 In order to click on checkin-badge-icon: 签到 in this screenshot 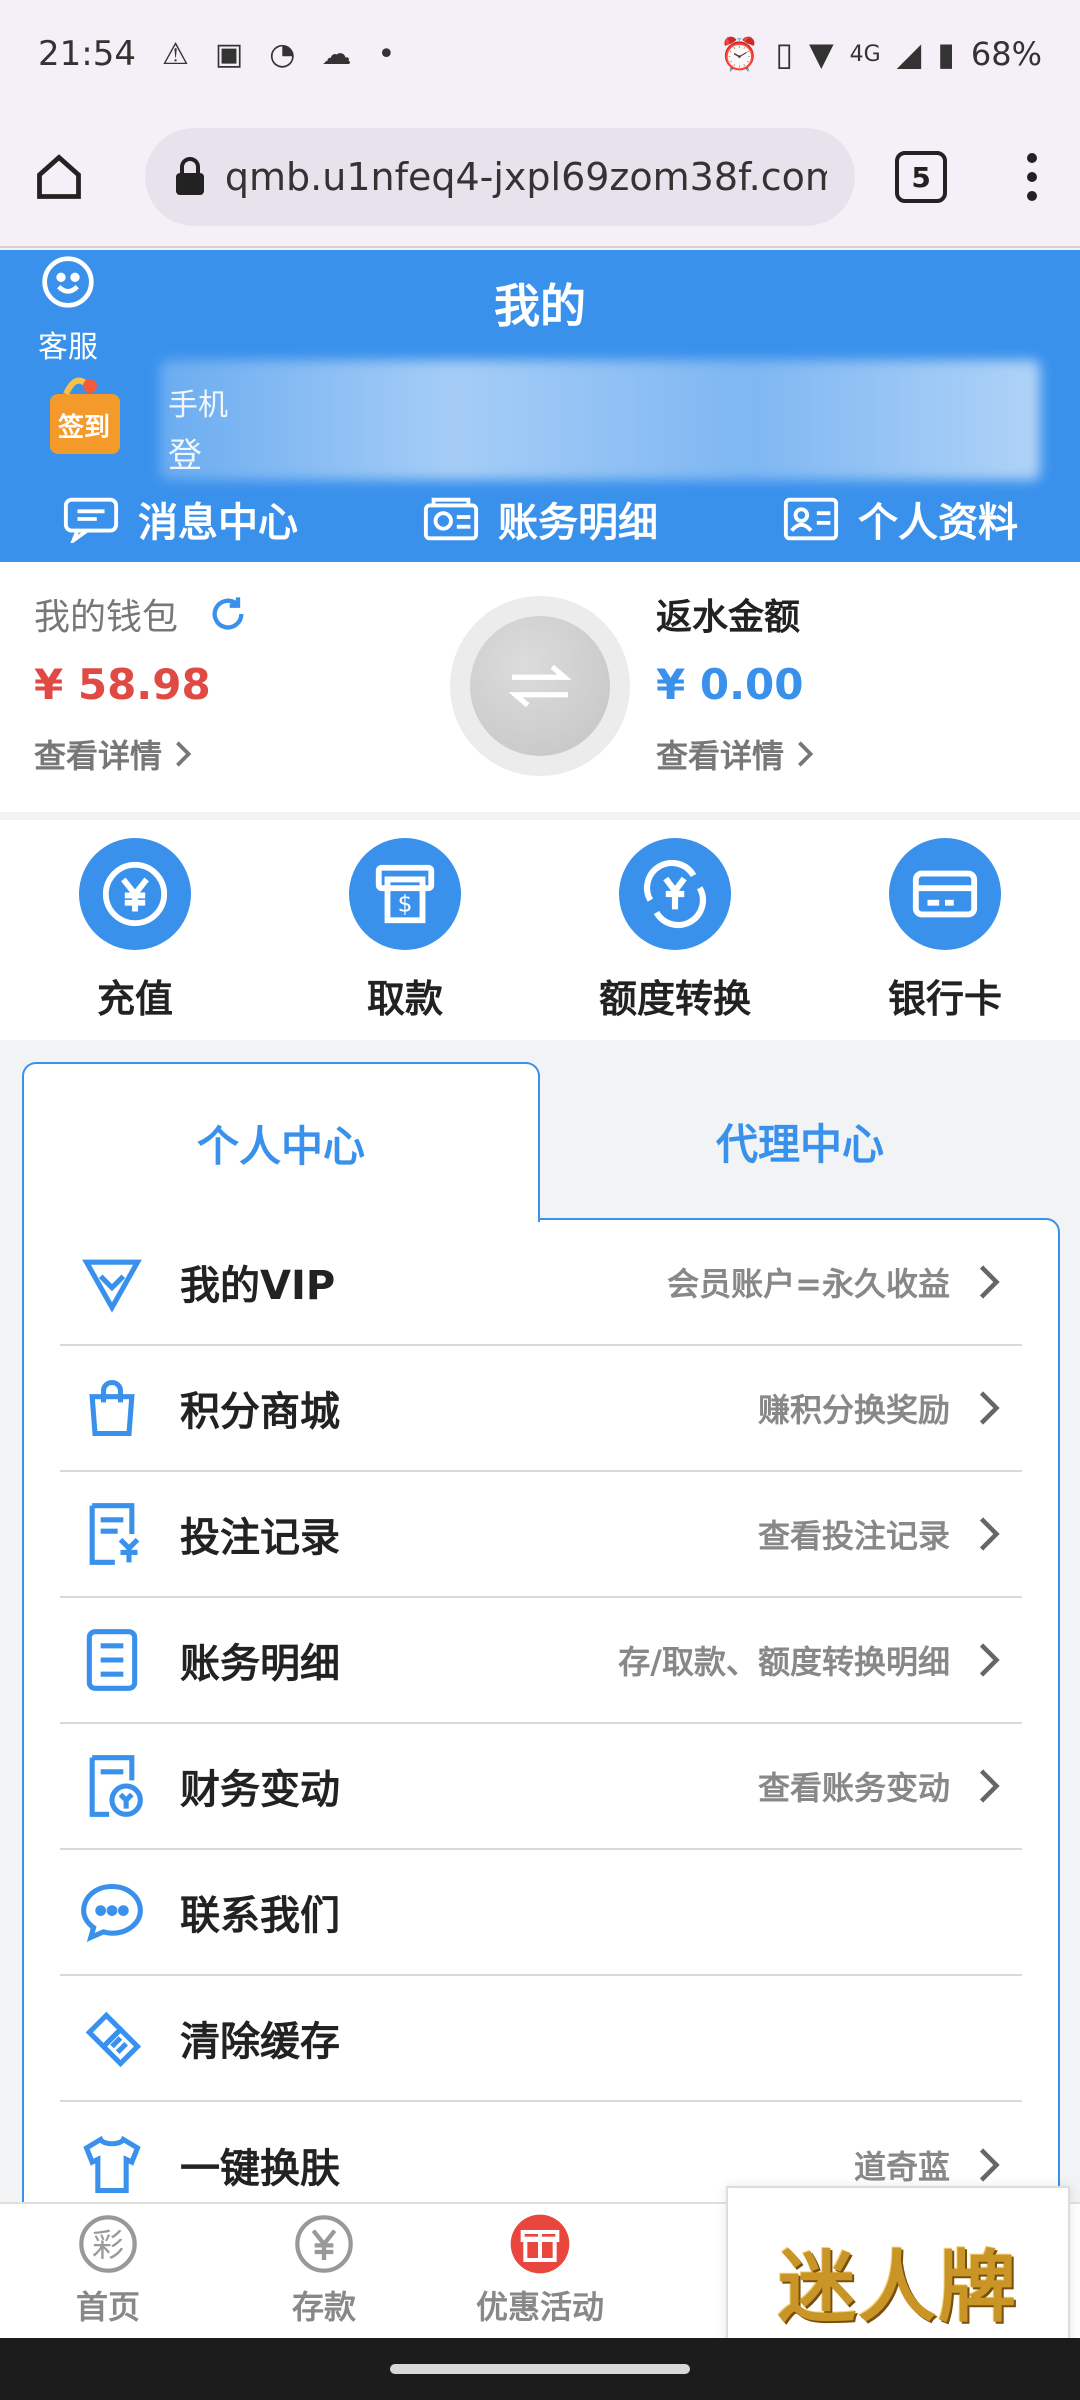, I will do `click(90, 418)`.